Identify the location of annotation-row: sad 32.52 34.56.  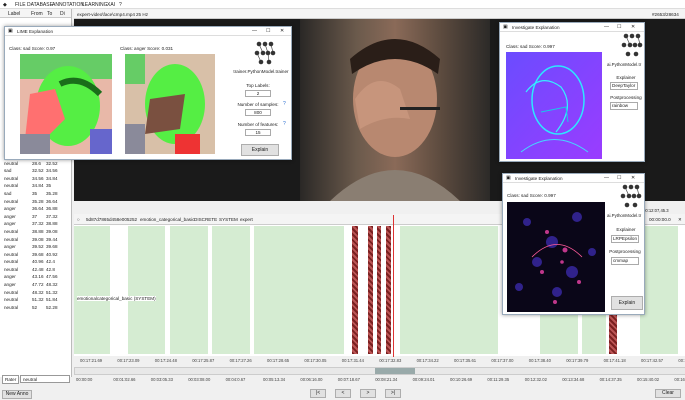
(36, 171).